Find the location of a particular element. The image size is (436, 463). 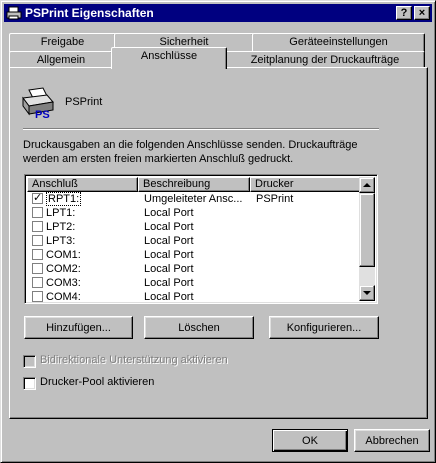

port-name: COM4: is located at coordinates (63, 297).